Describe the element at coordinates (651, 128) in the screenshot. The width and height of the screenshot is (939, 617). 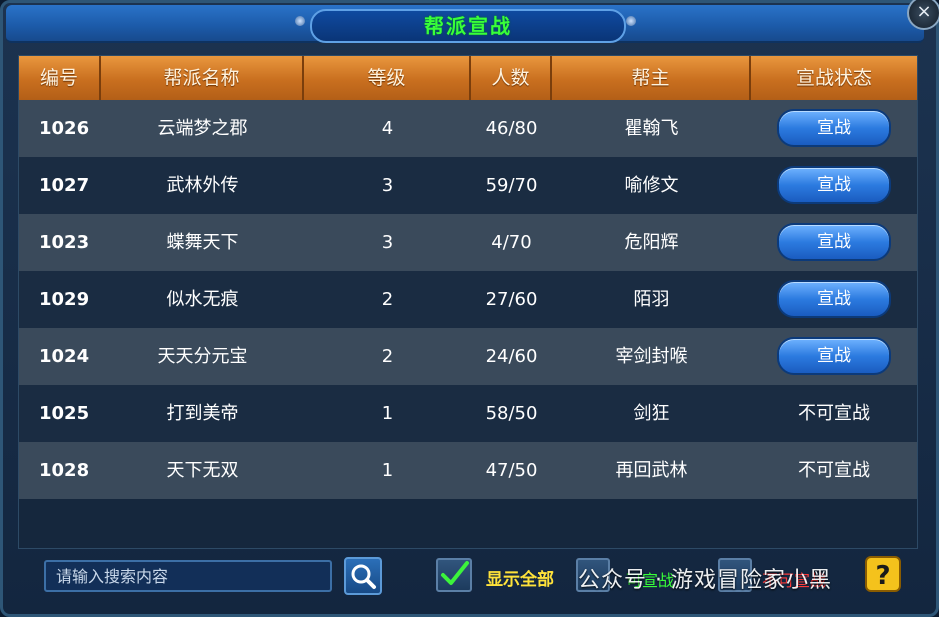
I see `cell-leader: 瞿翰飞` at that location.